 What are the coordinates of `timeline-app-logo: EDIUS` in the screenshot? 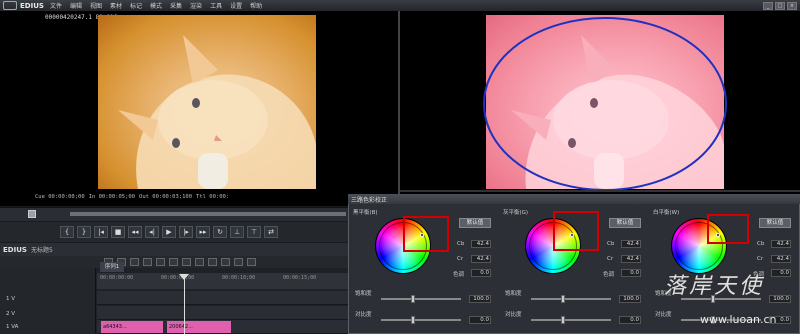 It's located at (15, 249).